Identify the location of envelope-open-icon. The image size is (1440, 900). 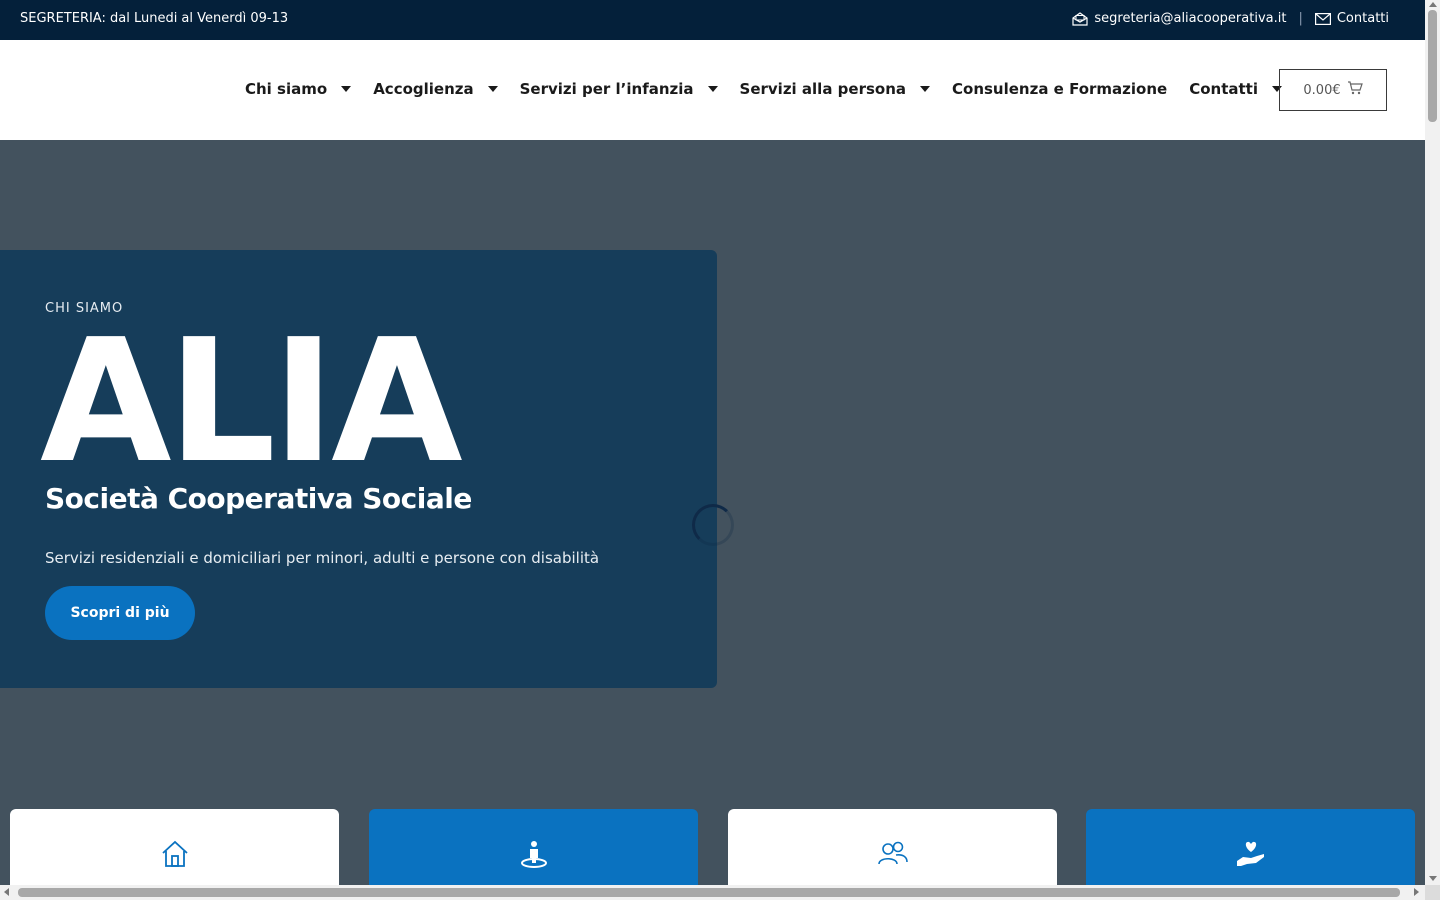
(1080, 18).